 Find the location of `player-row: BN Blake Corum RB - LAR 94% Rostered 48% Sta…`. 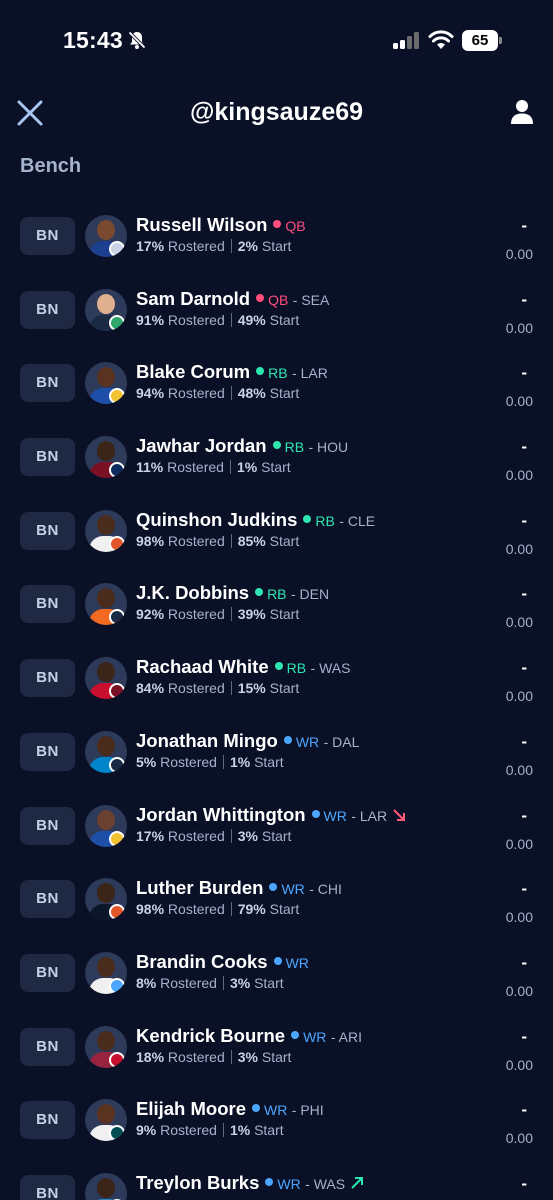

player-row: BN Blake Corum RB - LAR 94% Rostered 48% Sta… is located at coordinates (276, 382).